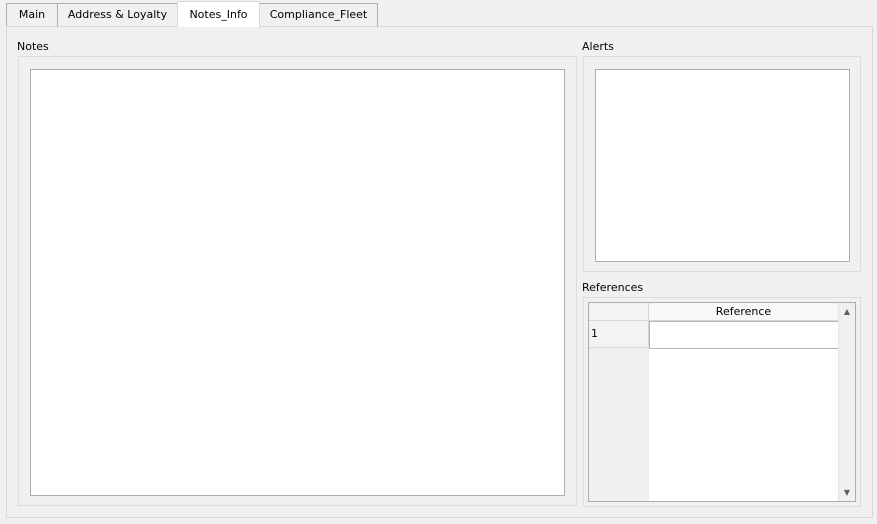 The image size is (877, 524). I want to click on alerts-group, so click(722, 164).